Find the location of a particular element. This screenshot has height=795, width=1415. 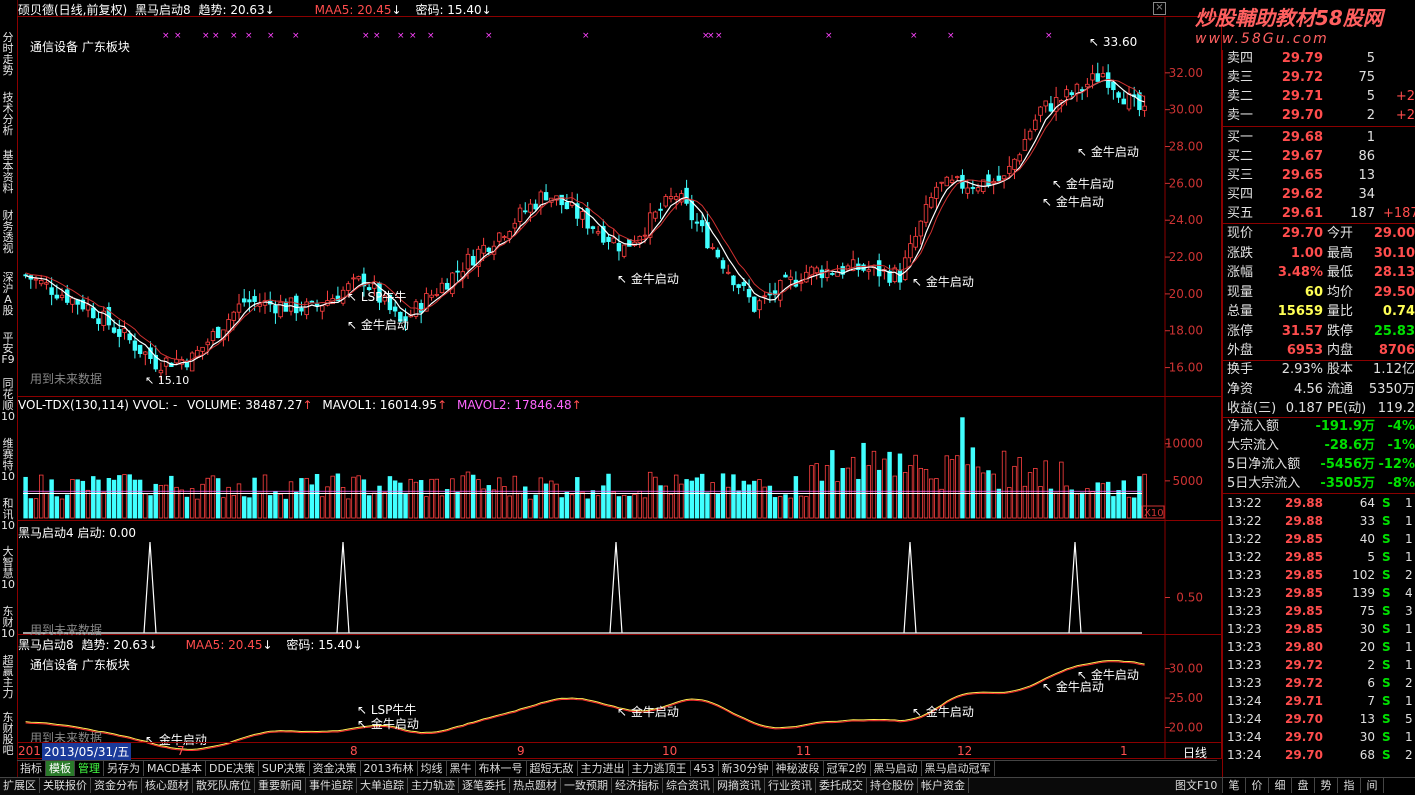

bottom-tab-4: 散死队席位 is located at coordinates (224, 785).